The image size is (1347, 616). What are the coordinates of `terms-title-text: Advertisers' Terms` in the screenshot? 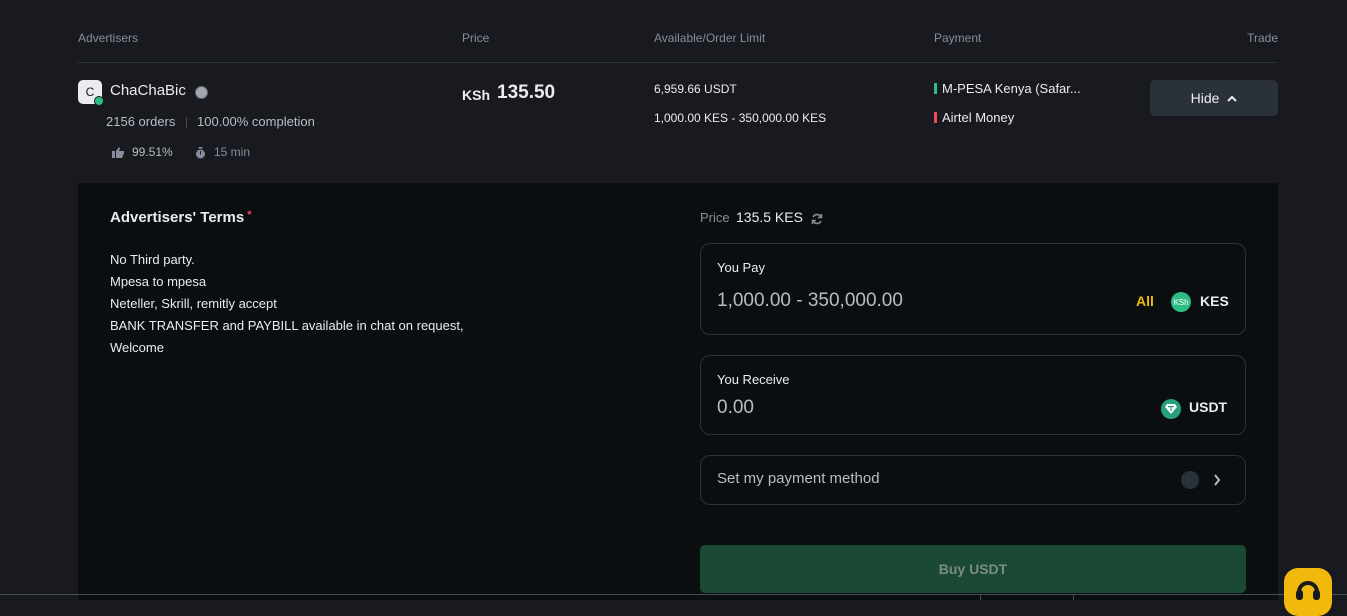 It's located at (177, 217).